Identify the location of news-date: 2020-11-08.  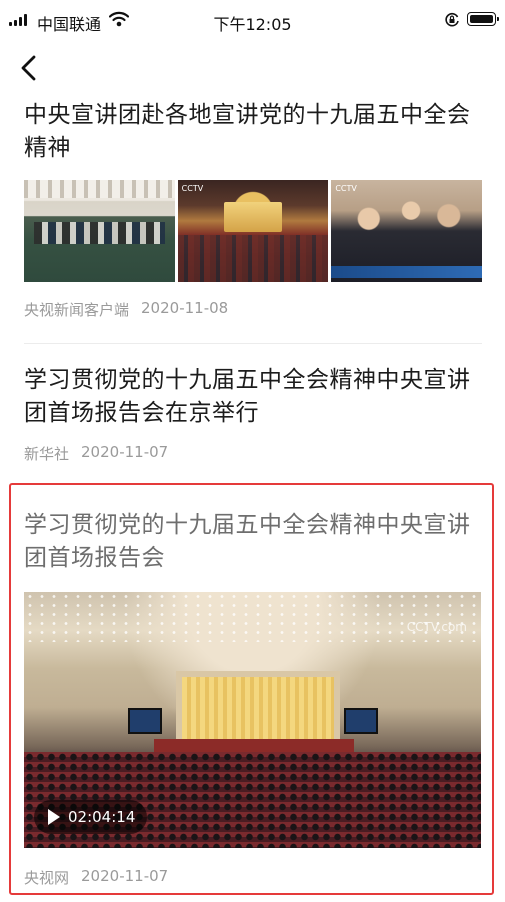
(185, 308).